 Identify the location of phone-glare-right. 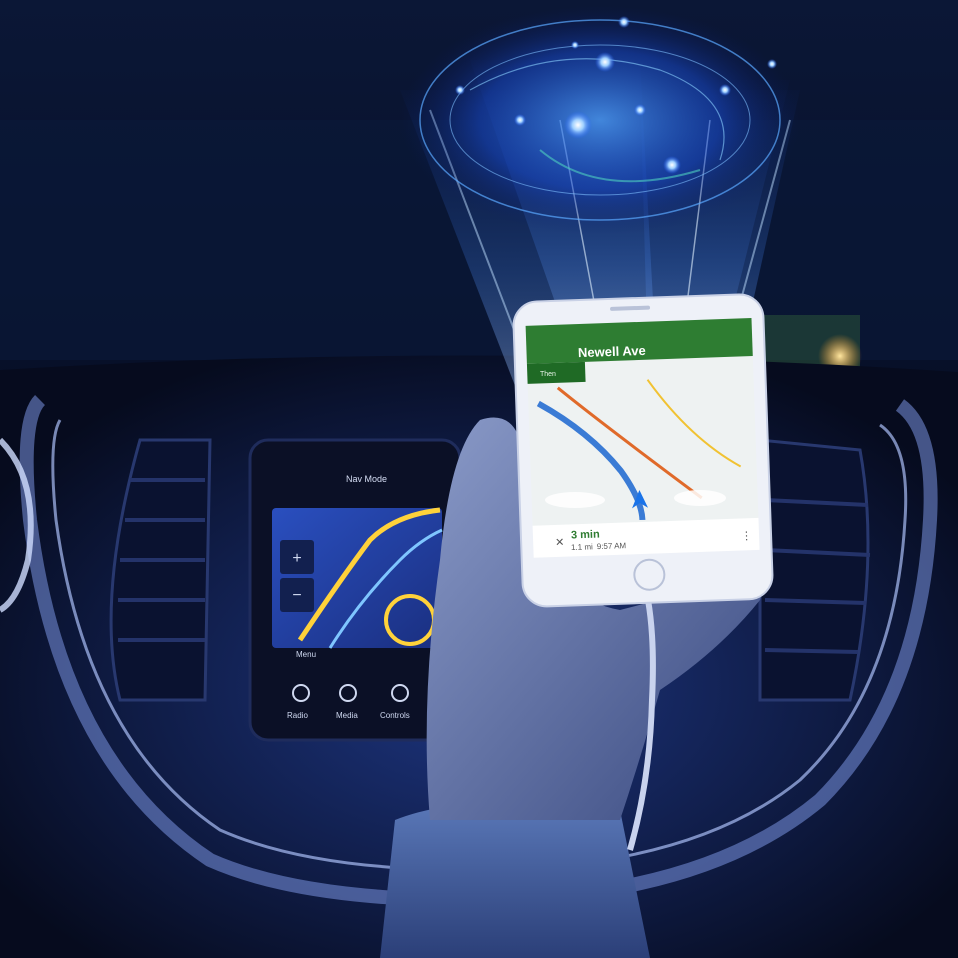
(700, 498).